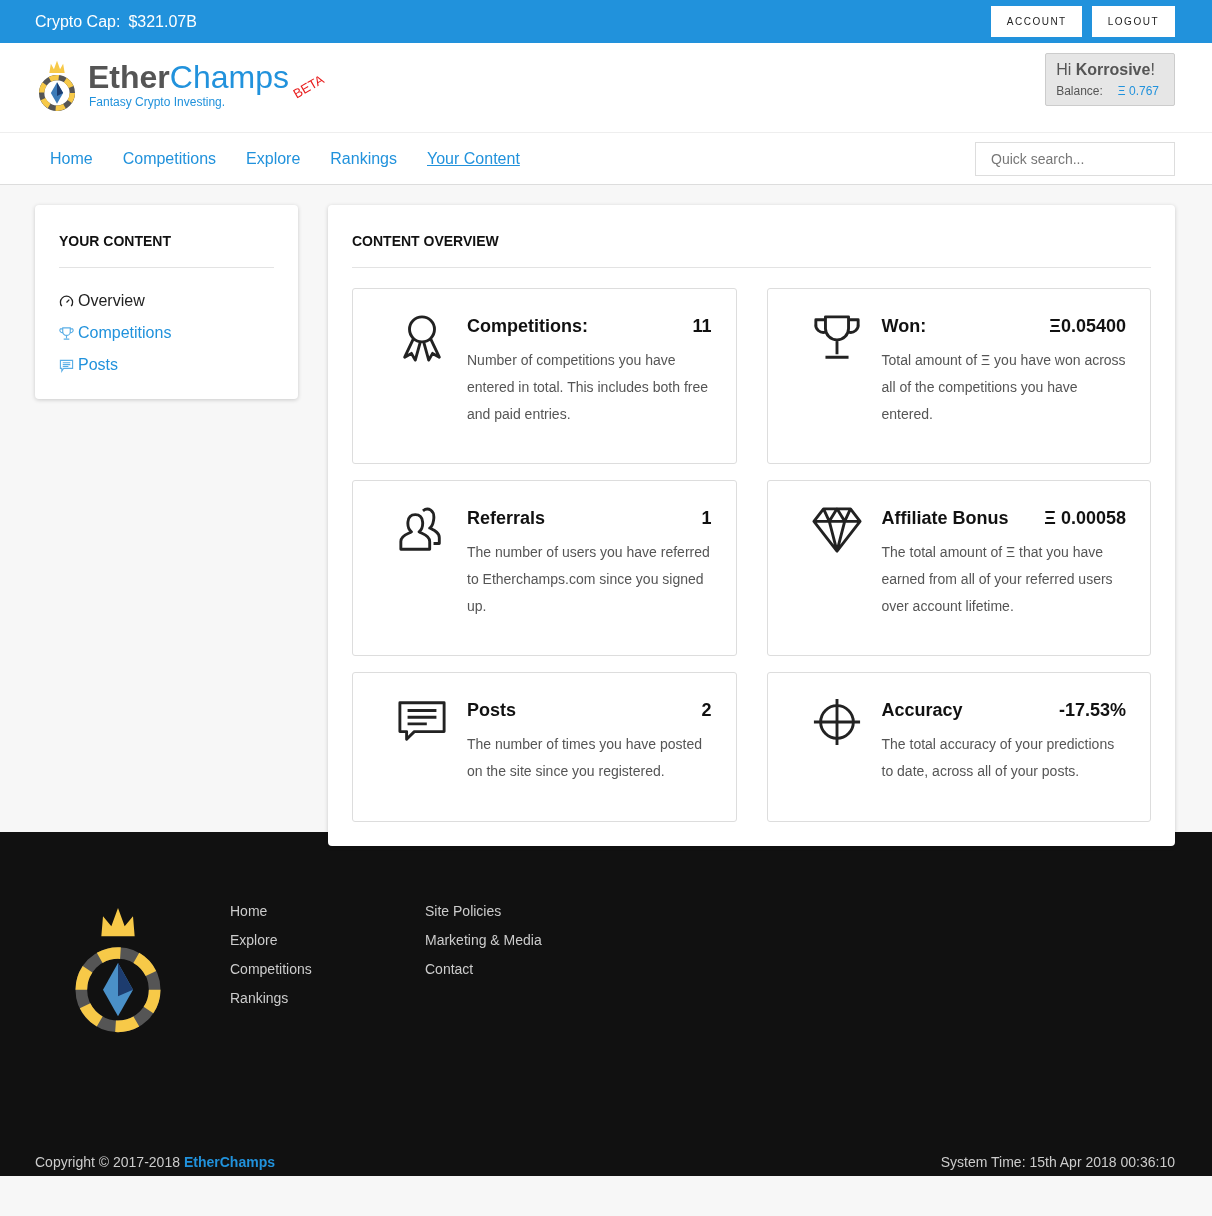  I want to click on stat-value: 2, so click(706, 710).